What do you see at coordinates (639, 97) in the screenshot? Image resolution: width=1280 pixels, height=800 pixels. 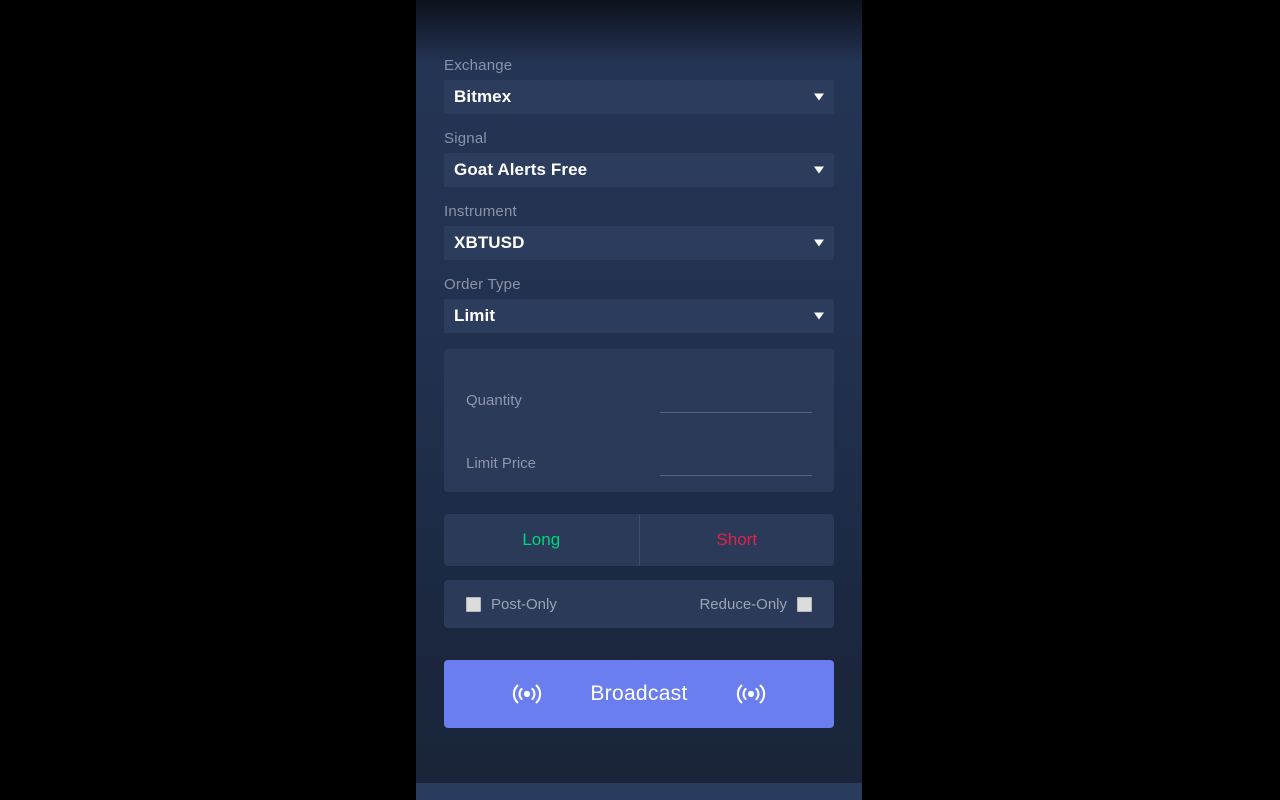 I see `select-exchange: Bitmex` at bounding box center [639, 97].